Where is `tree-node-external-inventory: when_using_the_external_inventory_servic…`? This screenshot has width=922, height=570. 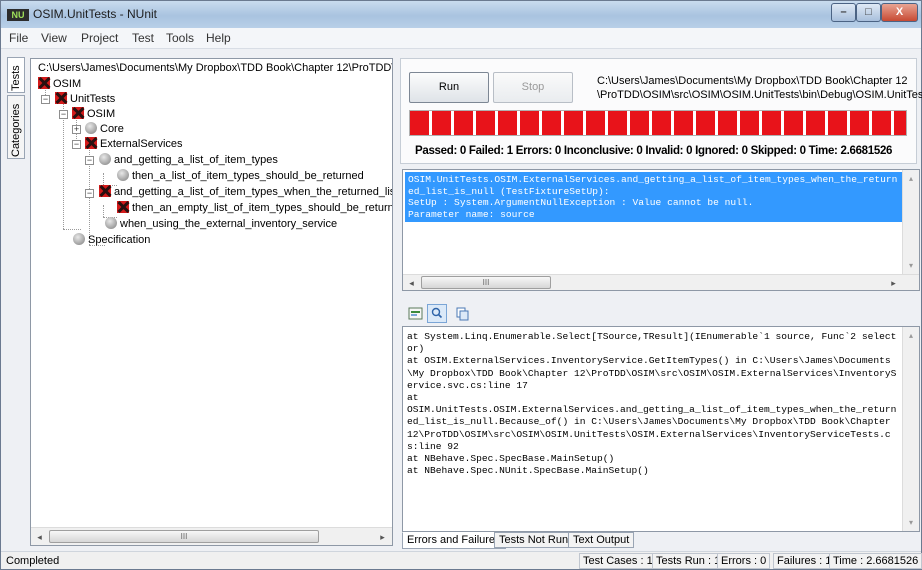
tree-node-external-inventory: when_using_the_external_inventory_servic… is located at coordinates (221, 224).